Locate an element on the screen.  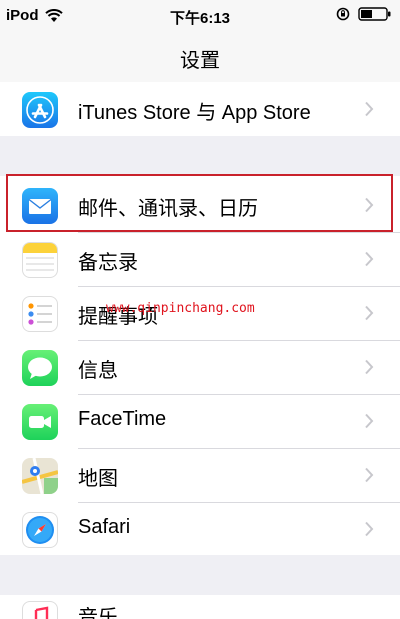
settings-row-label: 地图 is located at coordinates (98, 479).